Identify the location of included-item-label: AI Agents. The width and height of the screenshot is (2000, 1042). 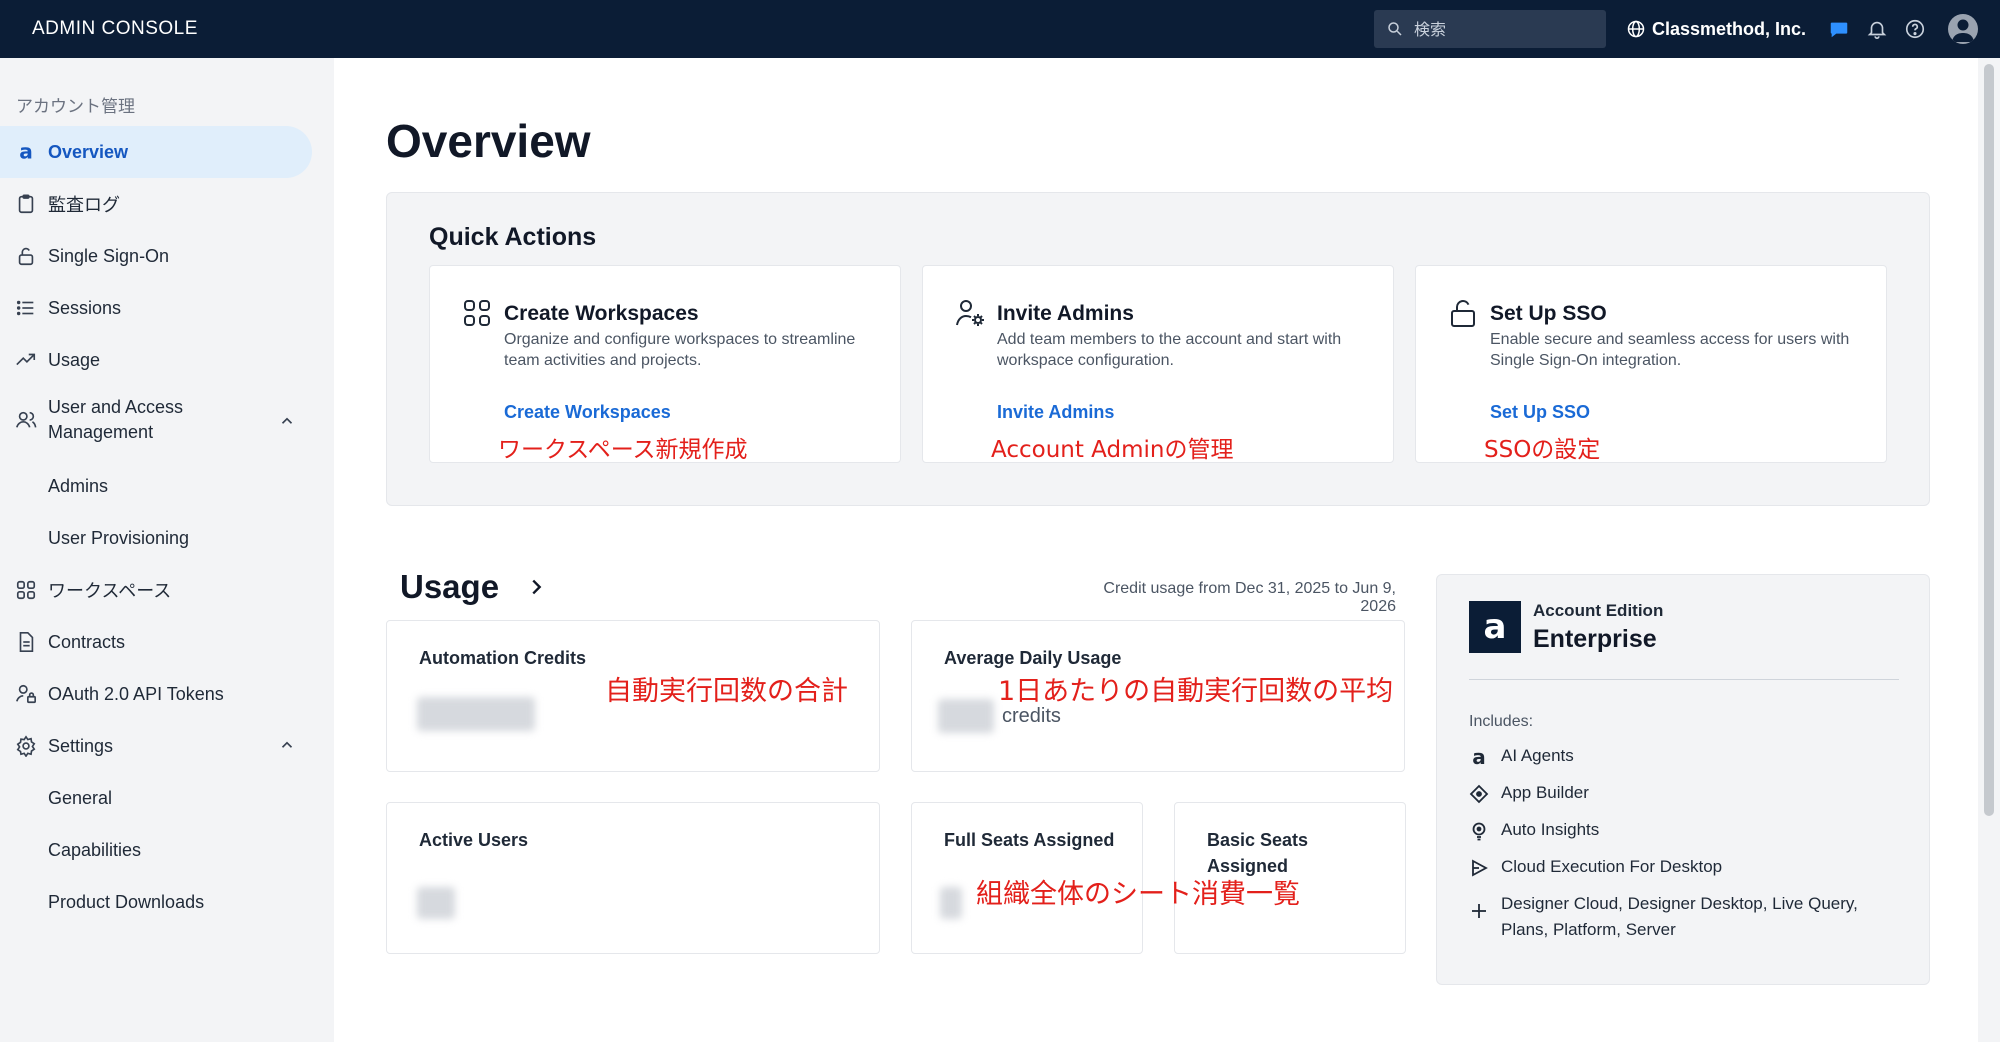
(1537, 755).